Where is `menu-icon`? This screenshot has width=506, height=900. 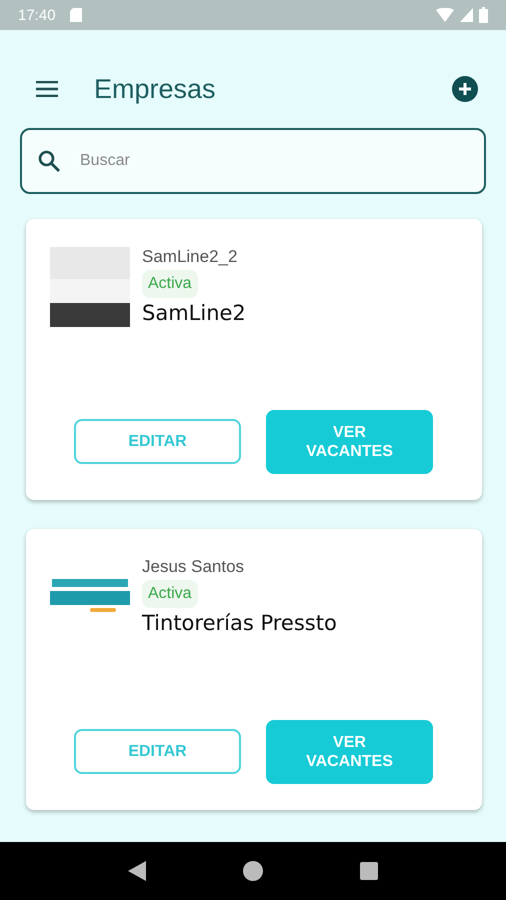 menu-icon is located at coordinates (47, 89).